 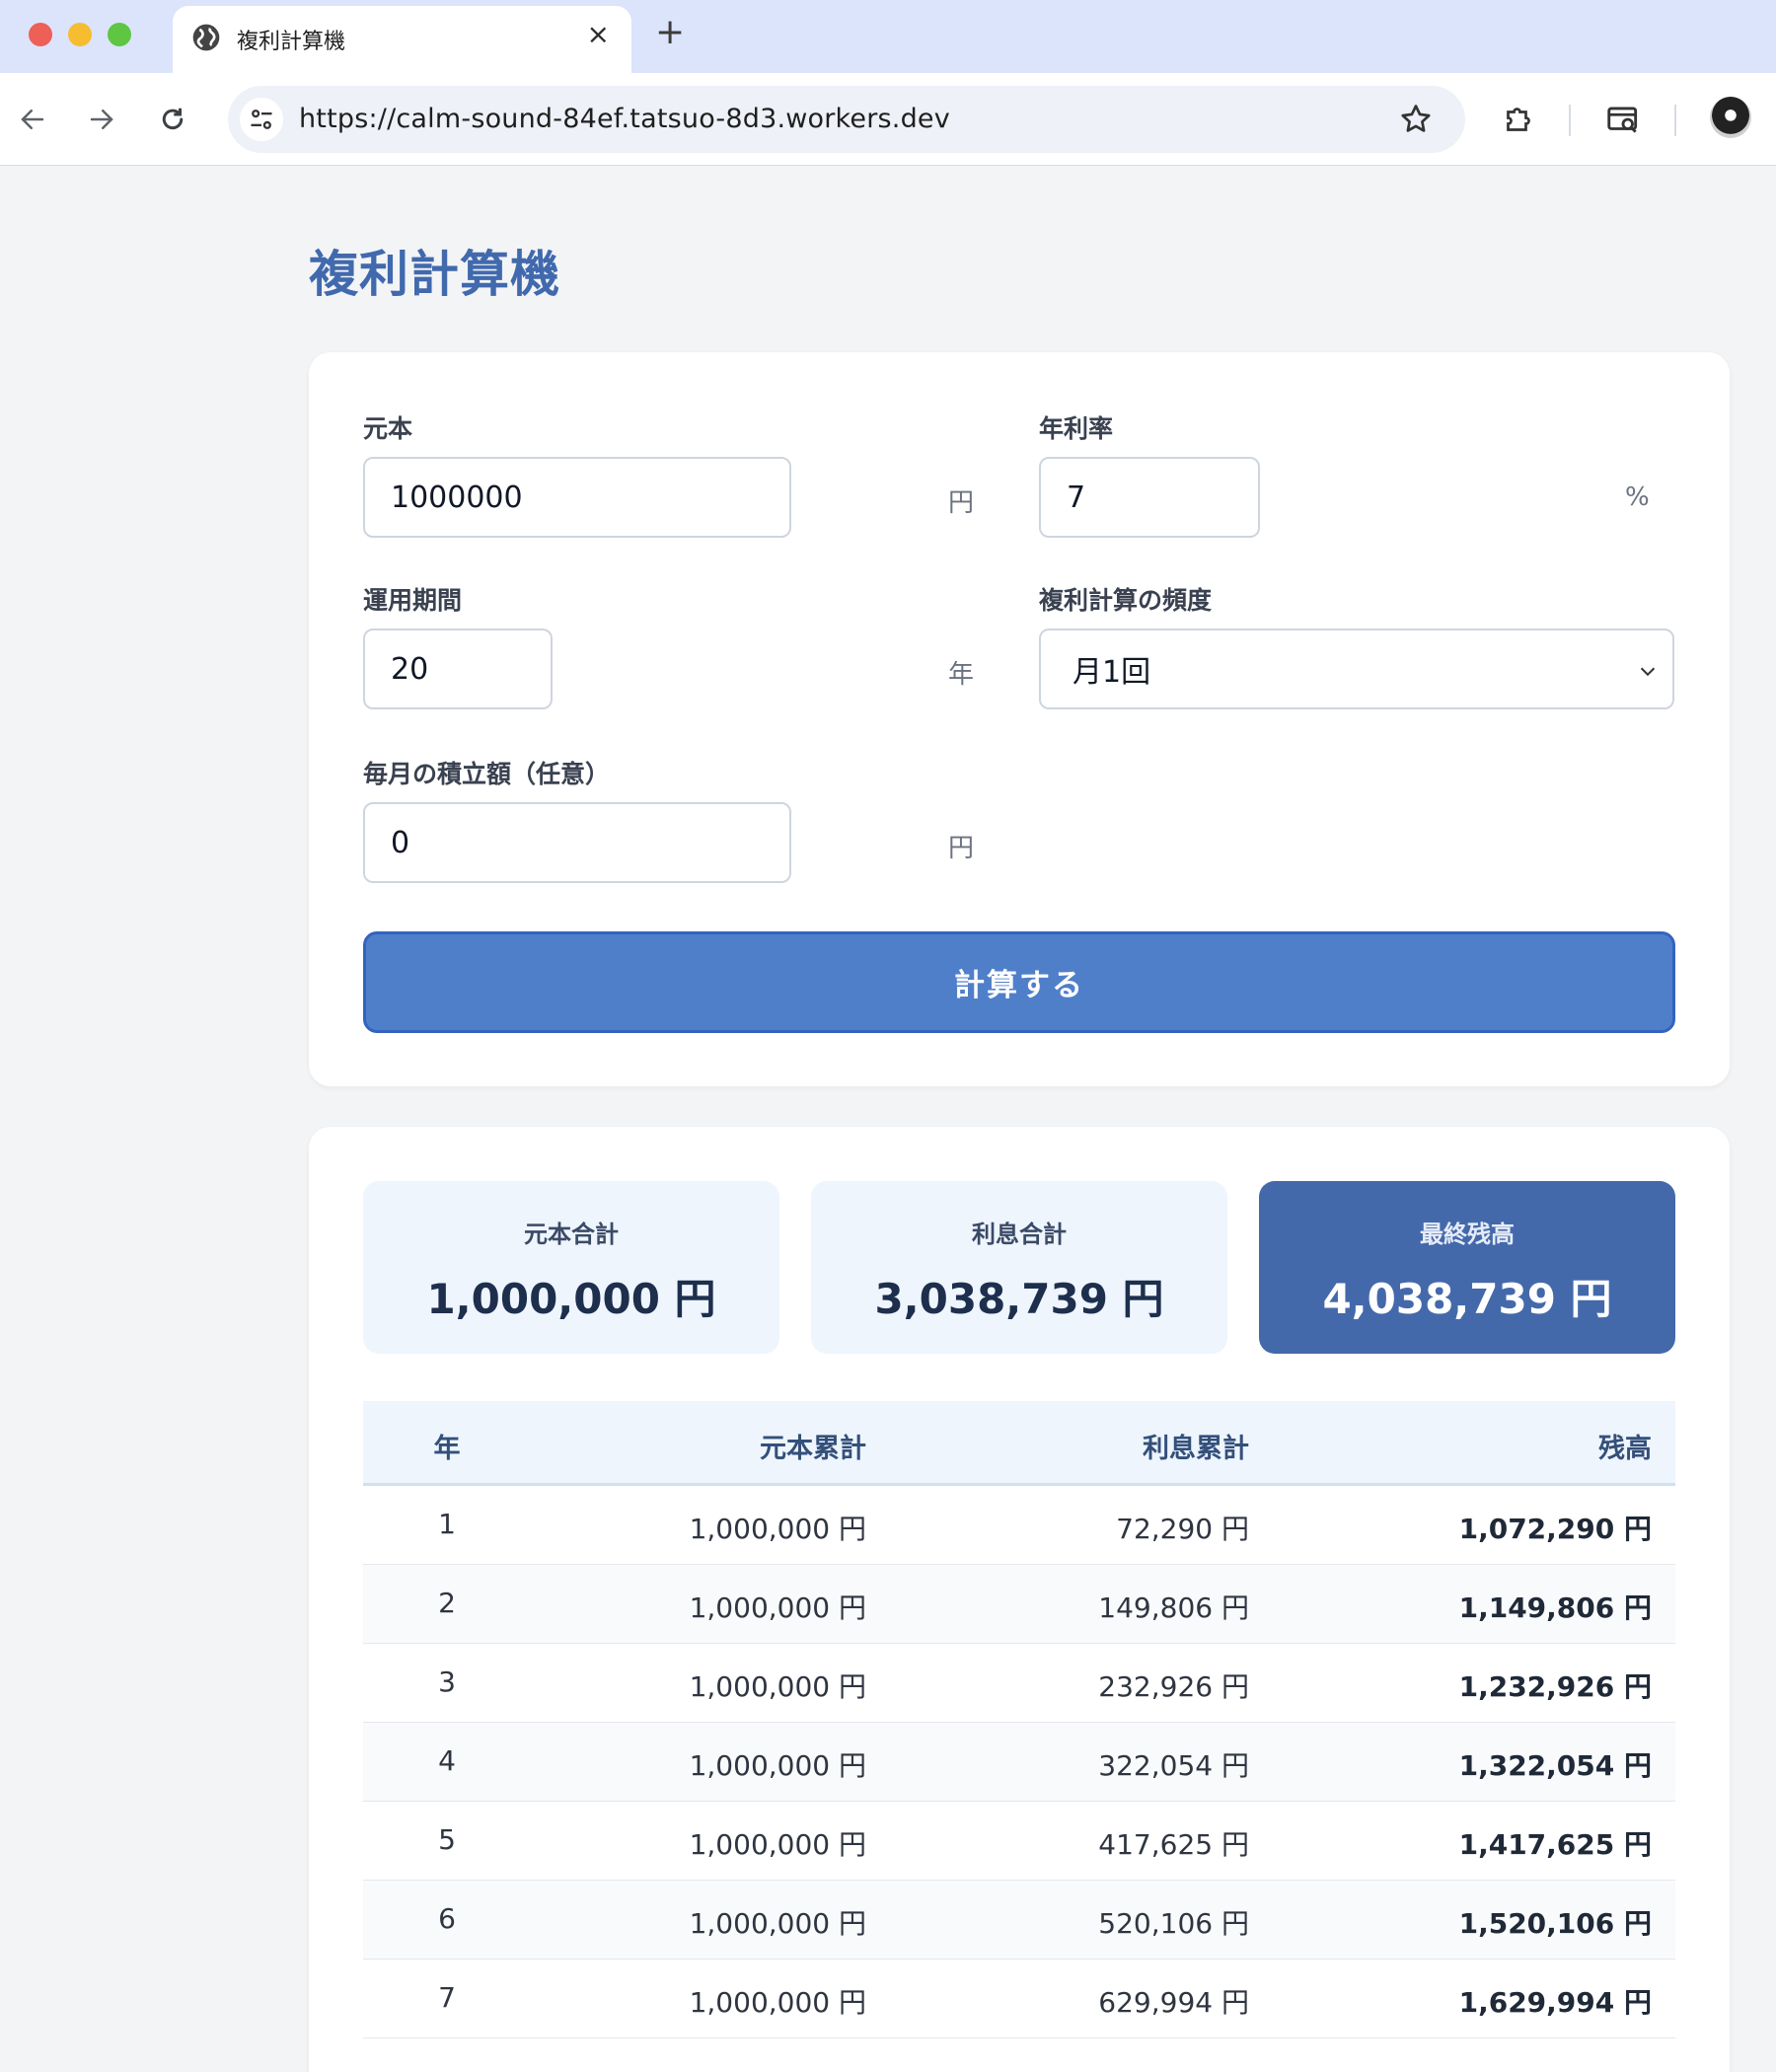 What do you see at coordinates (962, 675) in the screenshot?
I see `period-unit: 年` at bounding box center [962, 675].